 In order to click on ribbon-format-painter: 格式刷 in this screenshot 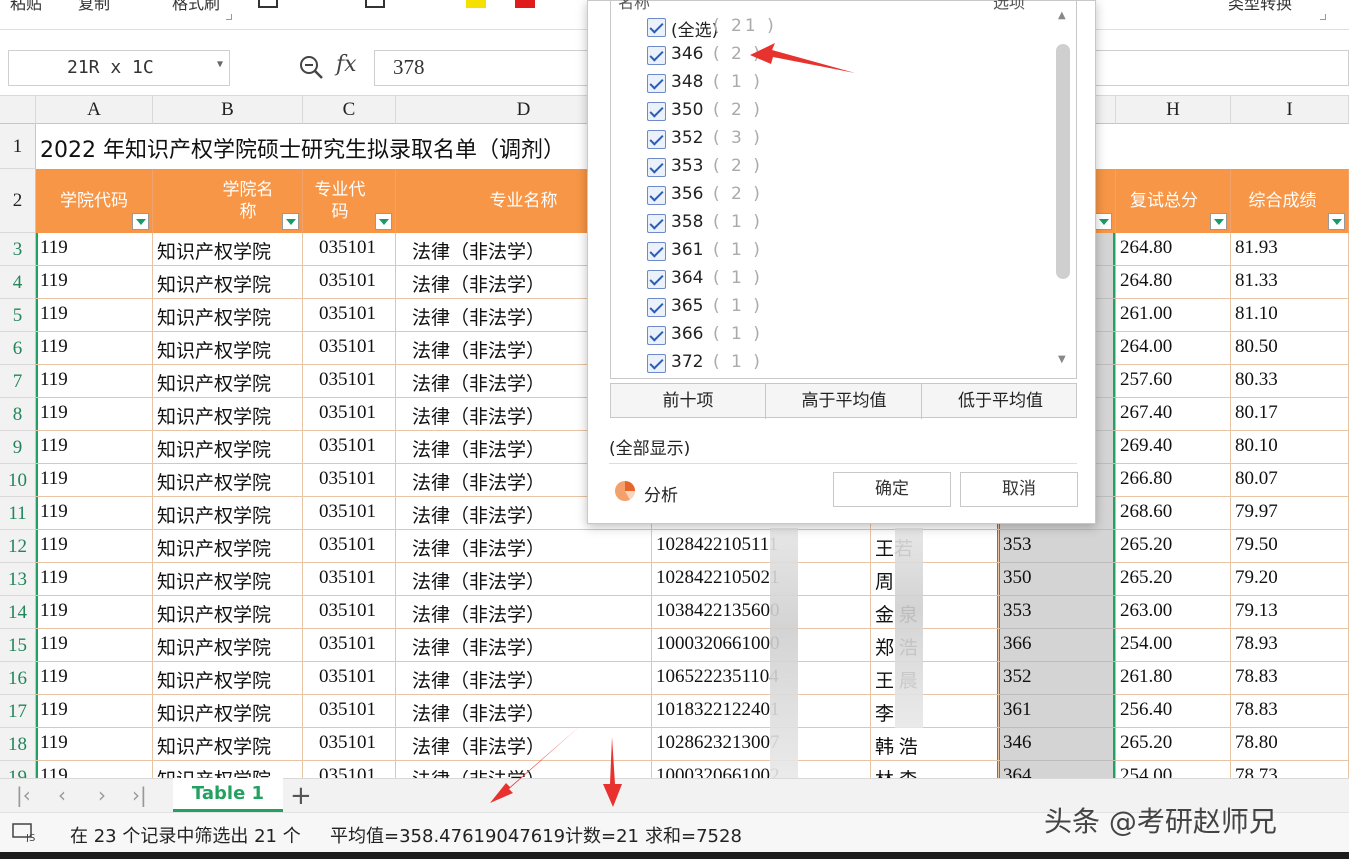, I will do `click(196, 7)`.